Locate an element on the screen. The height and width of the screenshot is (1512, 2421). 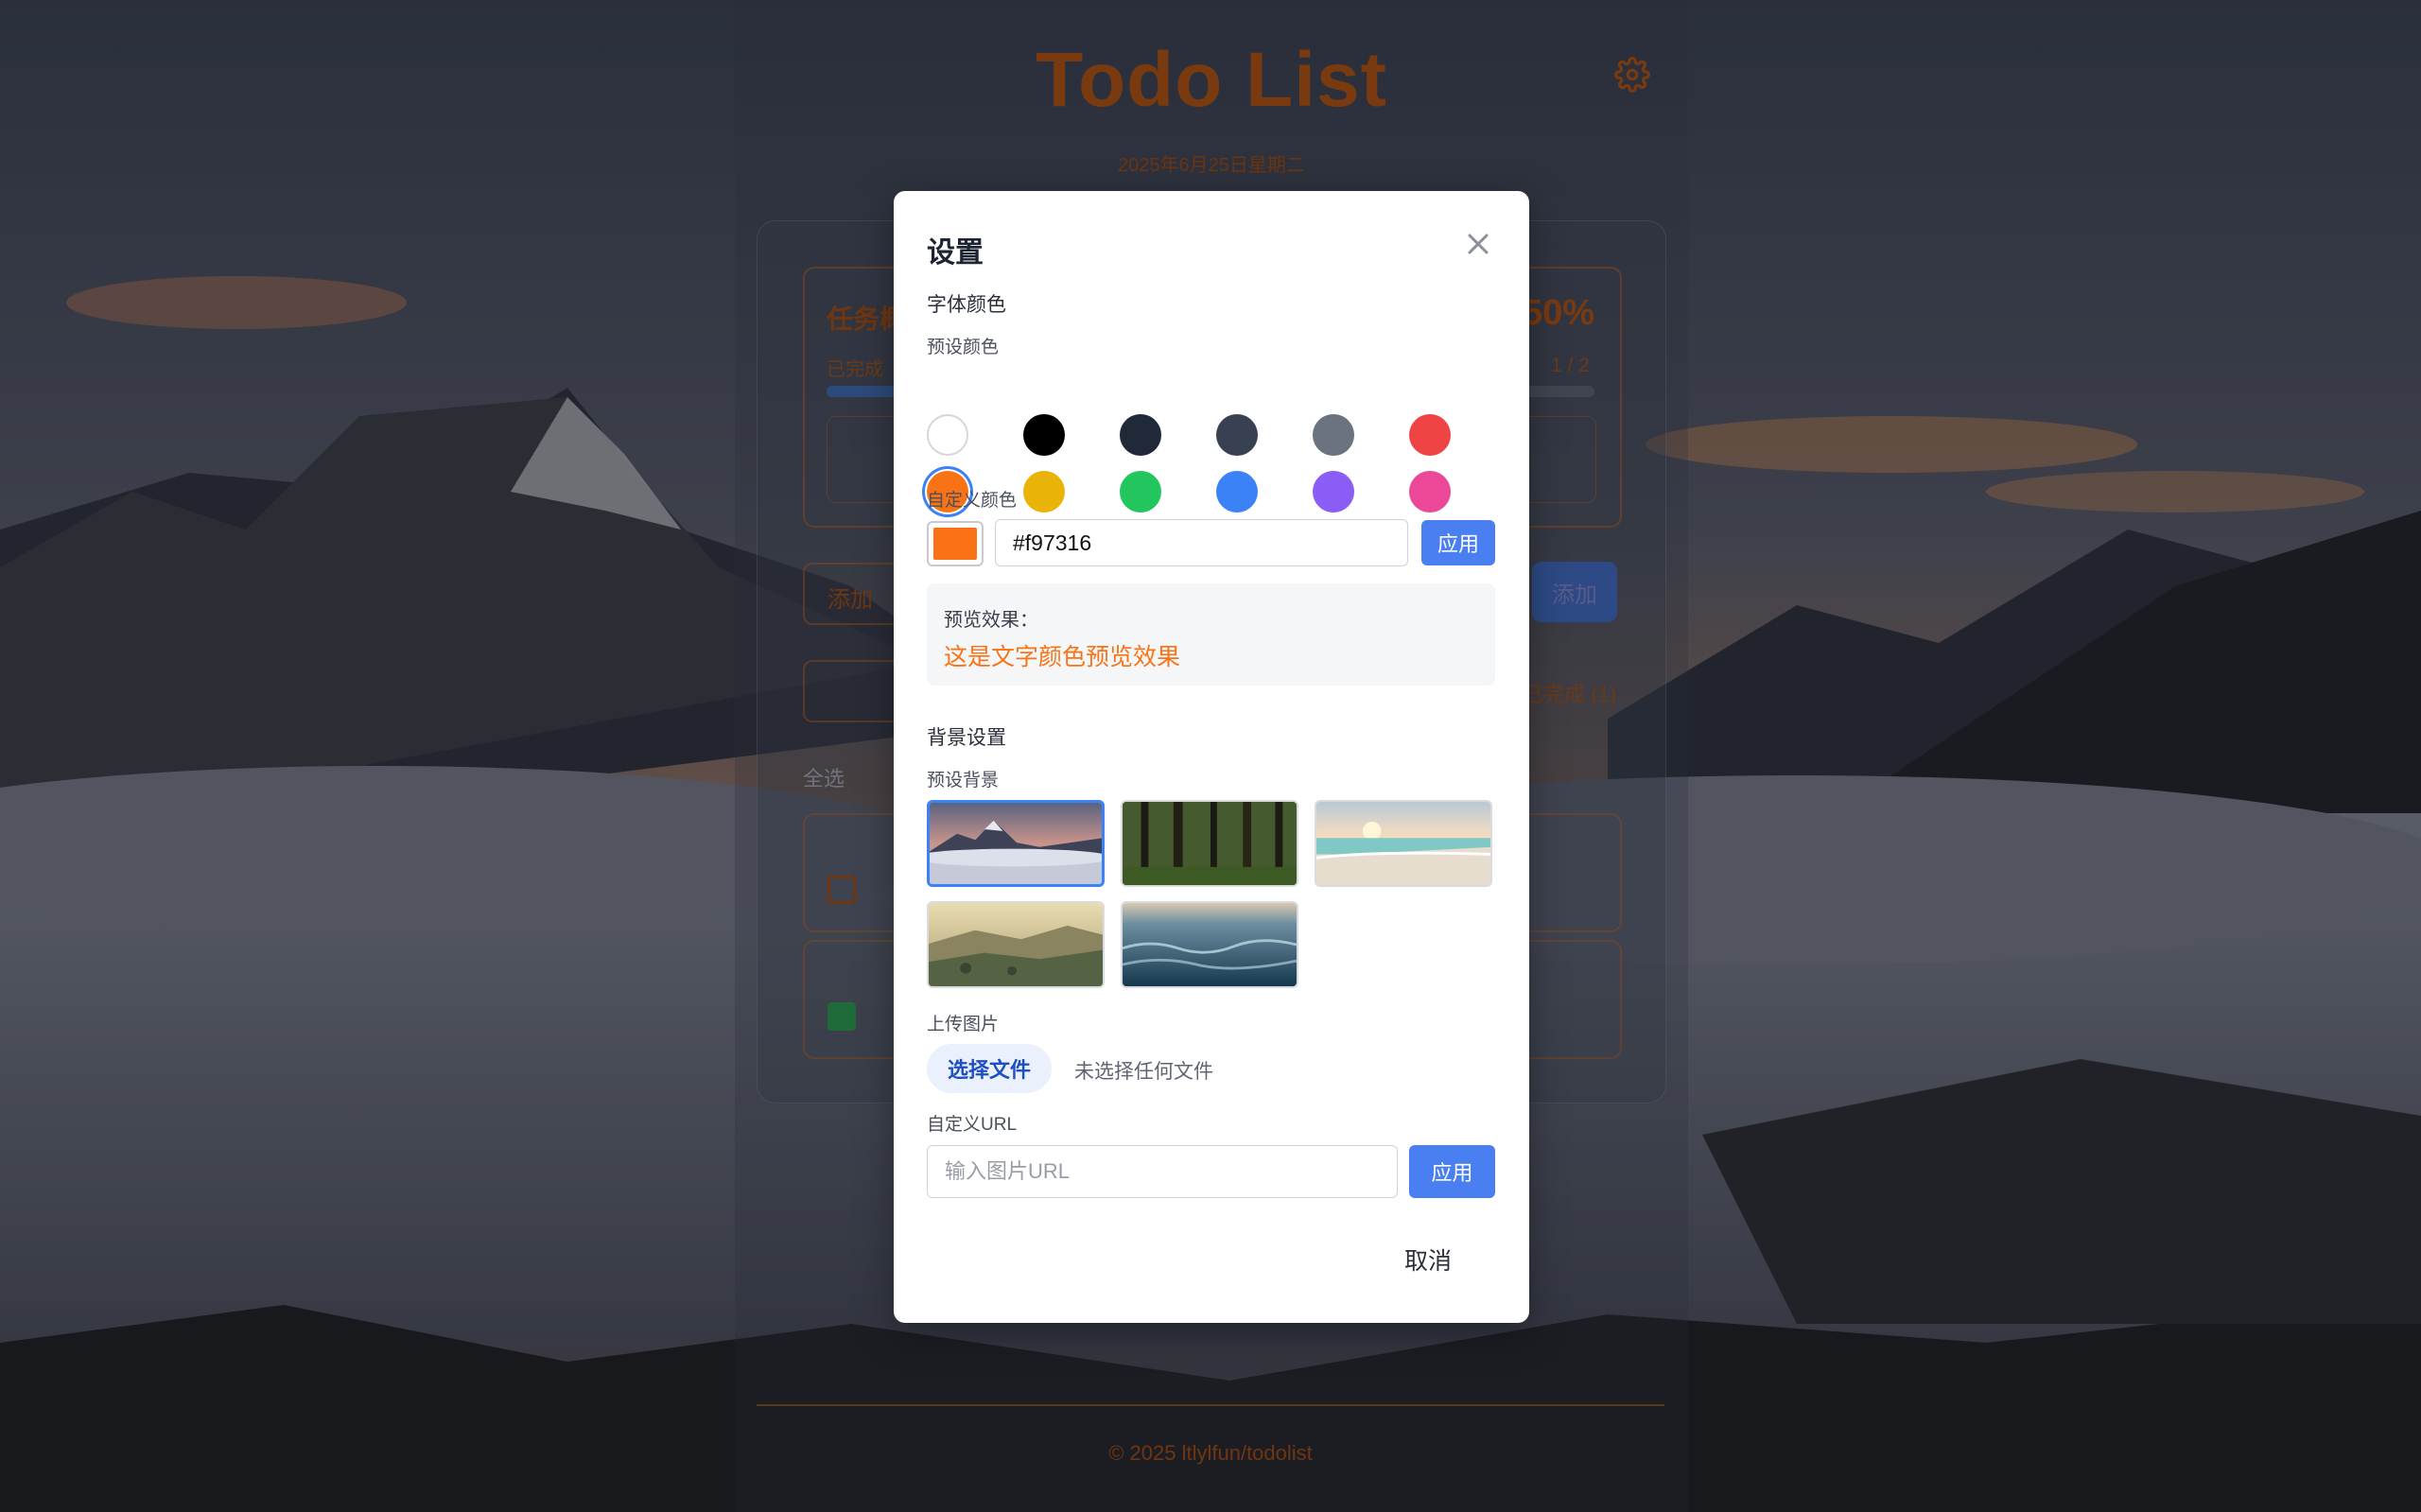
file-status: 未选择任何文件 is located at coordinates (1143, 1072).